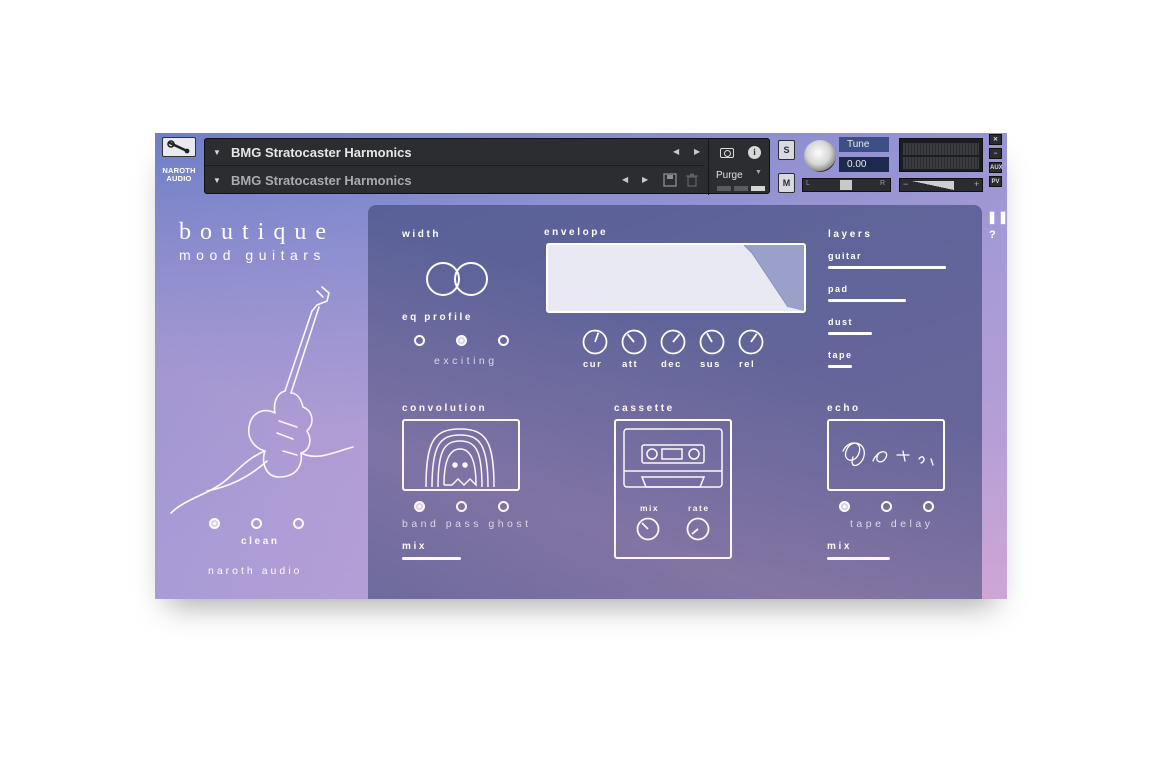 The width and height of the screenshot is (1162, 762). What do you see at coordinates (977, 184) in the screenshot?
I see `volume-plus-label: +` at bounding box center [977, 184].